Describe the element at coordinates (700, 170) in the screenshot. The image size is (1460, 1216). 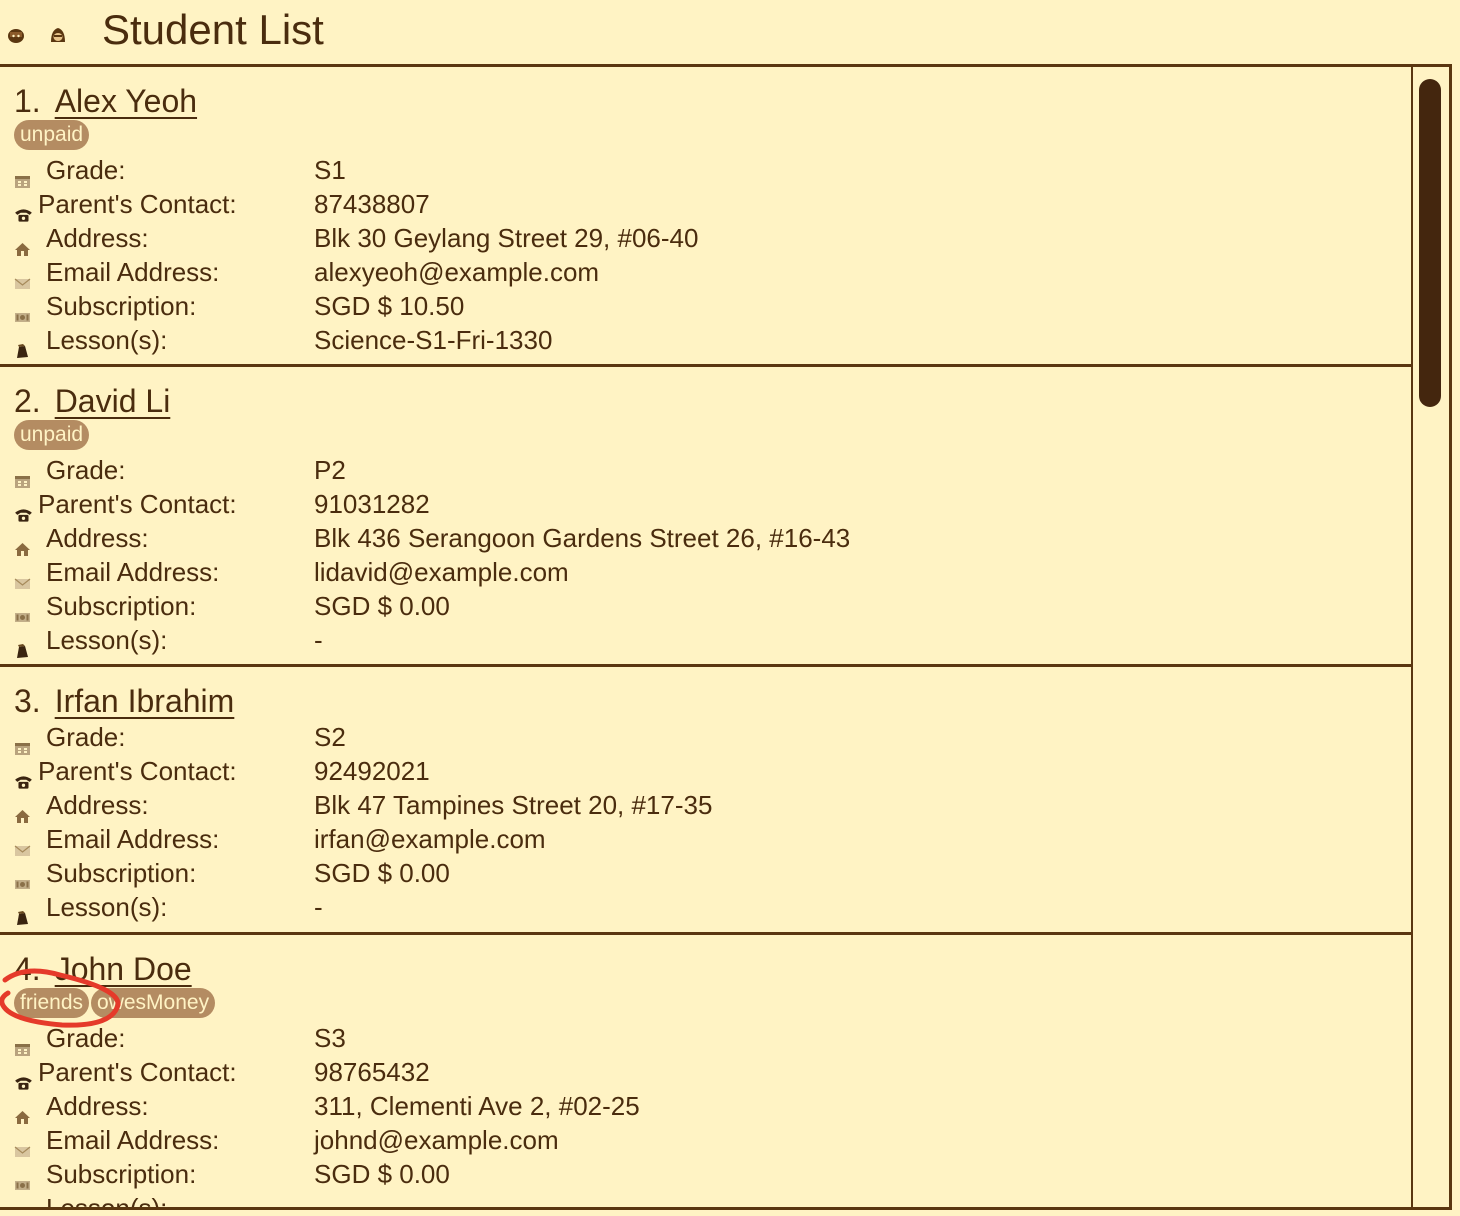
I see `grade-row: Grade: S1` at that location.